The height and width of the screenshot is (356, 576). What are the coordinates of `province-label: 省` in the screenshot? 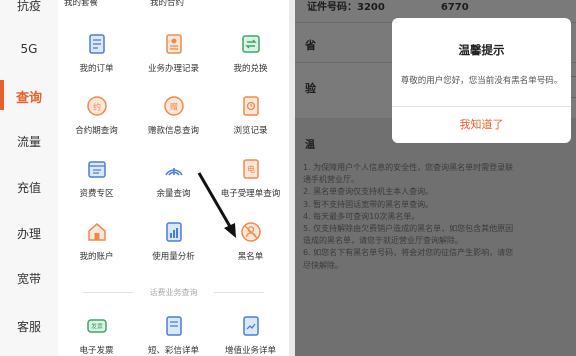 It's located at (310, 45).